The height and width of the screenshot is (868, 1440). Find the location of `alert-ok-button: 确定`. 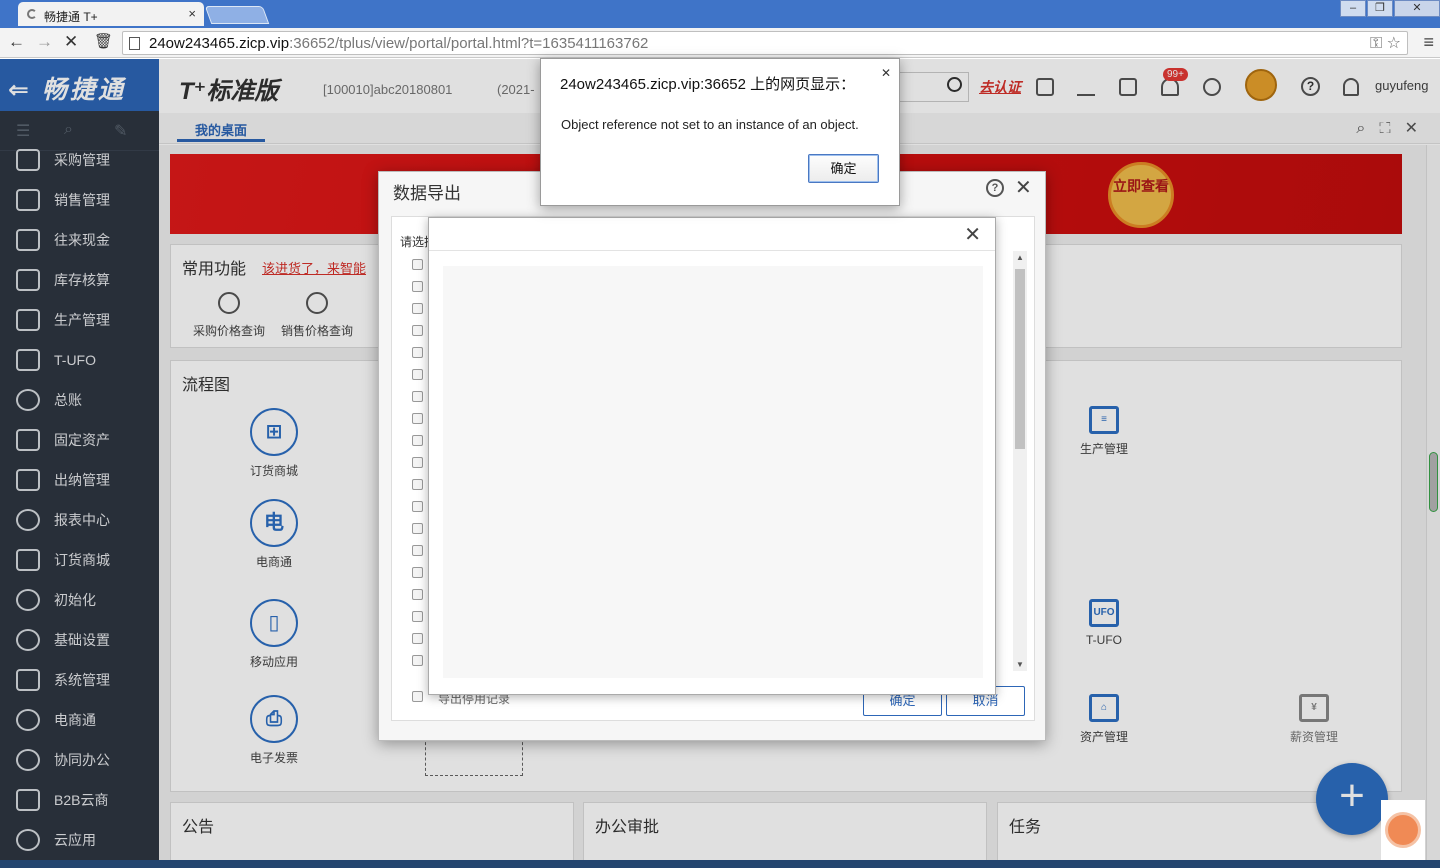

alert-ok-button: 确定 is located at coordinates (843, 168).